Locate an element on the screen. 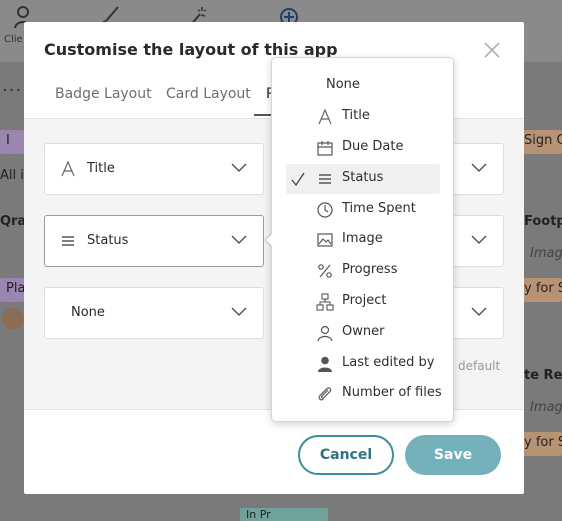 The width and height of the screenshot is (562, 521). menu-option-project: Project is located at coordinates (363, 302).